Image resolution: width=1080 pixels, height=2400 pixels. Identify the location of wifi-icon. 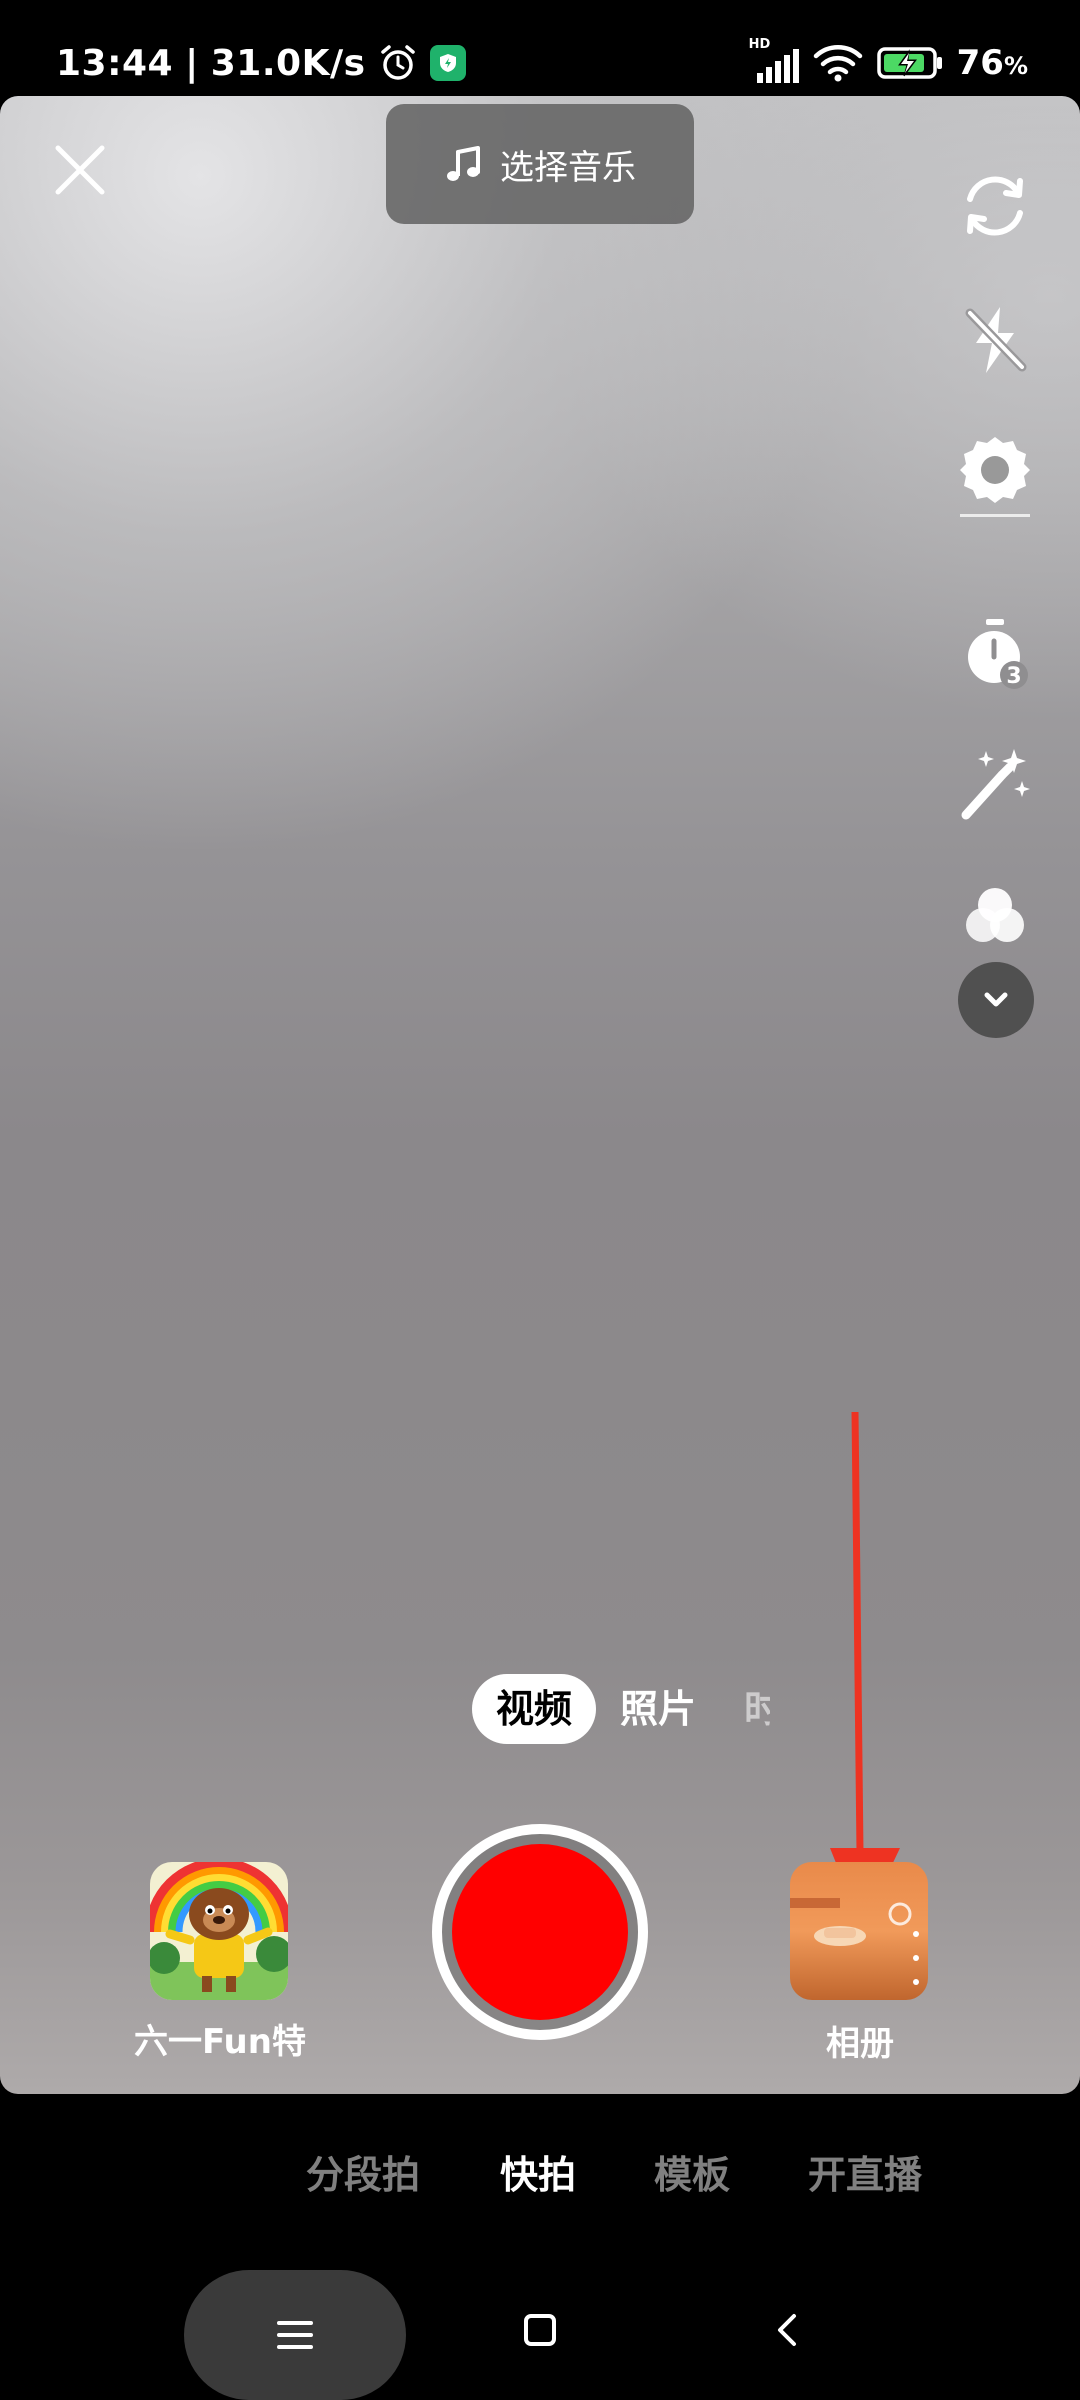
(837, 63).